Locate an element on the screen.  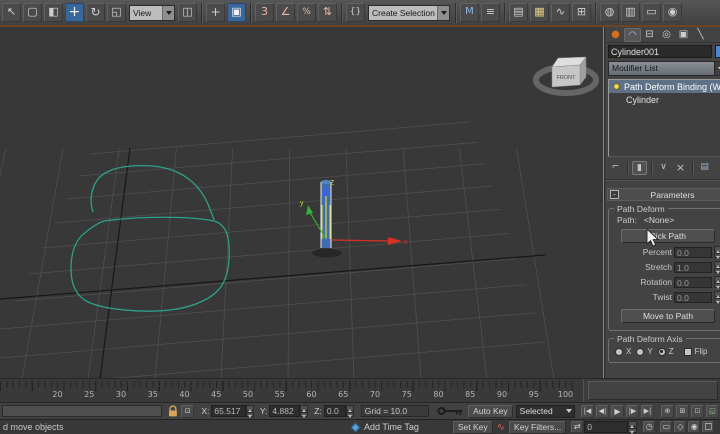
parameters-rollout-header: - Parameters is located at coordinates (663, 194).